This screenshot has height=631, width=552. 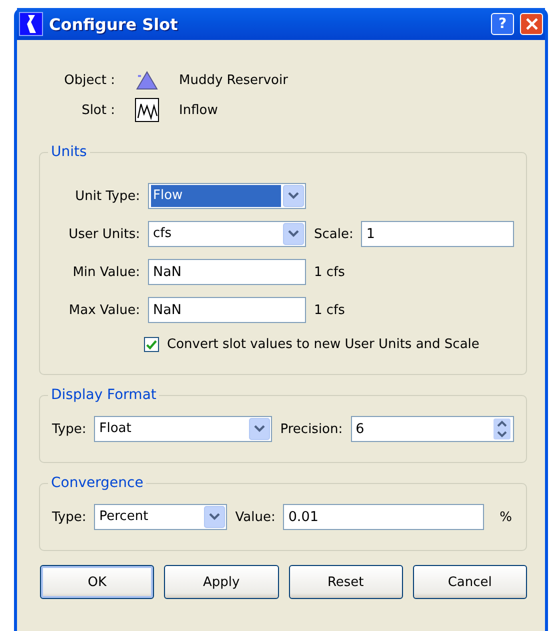 What do you see at coordinates (502, 24) in the screenshot?
I see `help-button: ?` at bounding box center [502, 24].